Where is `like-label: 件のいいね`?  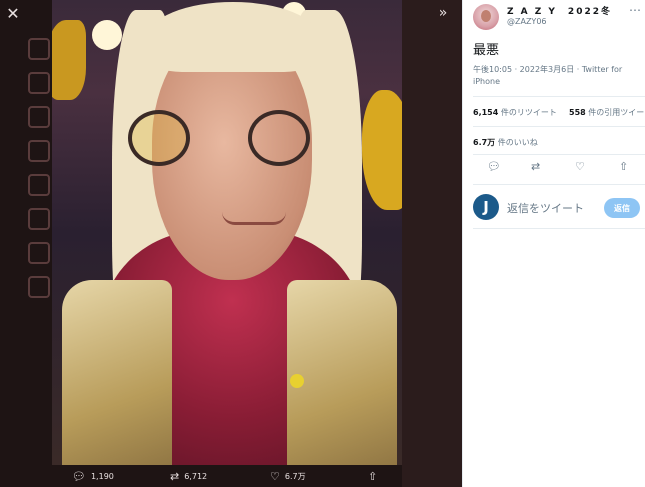
like-label: 件のいいね is located at coordinates (517, 142).